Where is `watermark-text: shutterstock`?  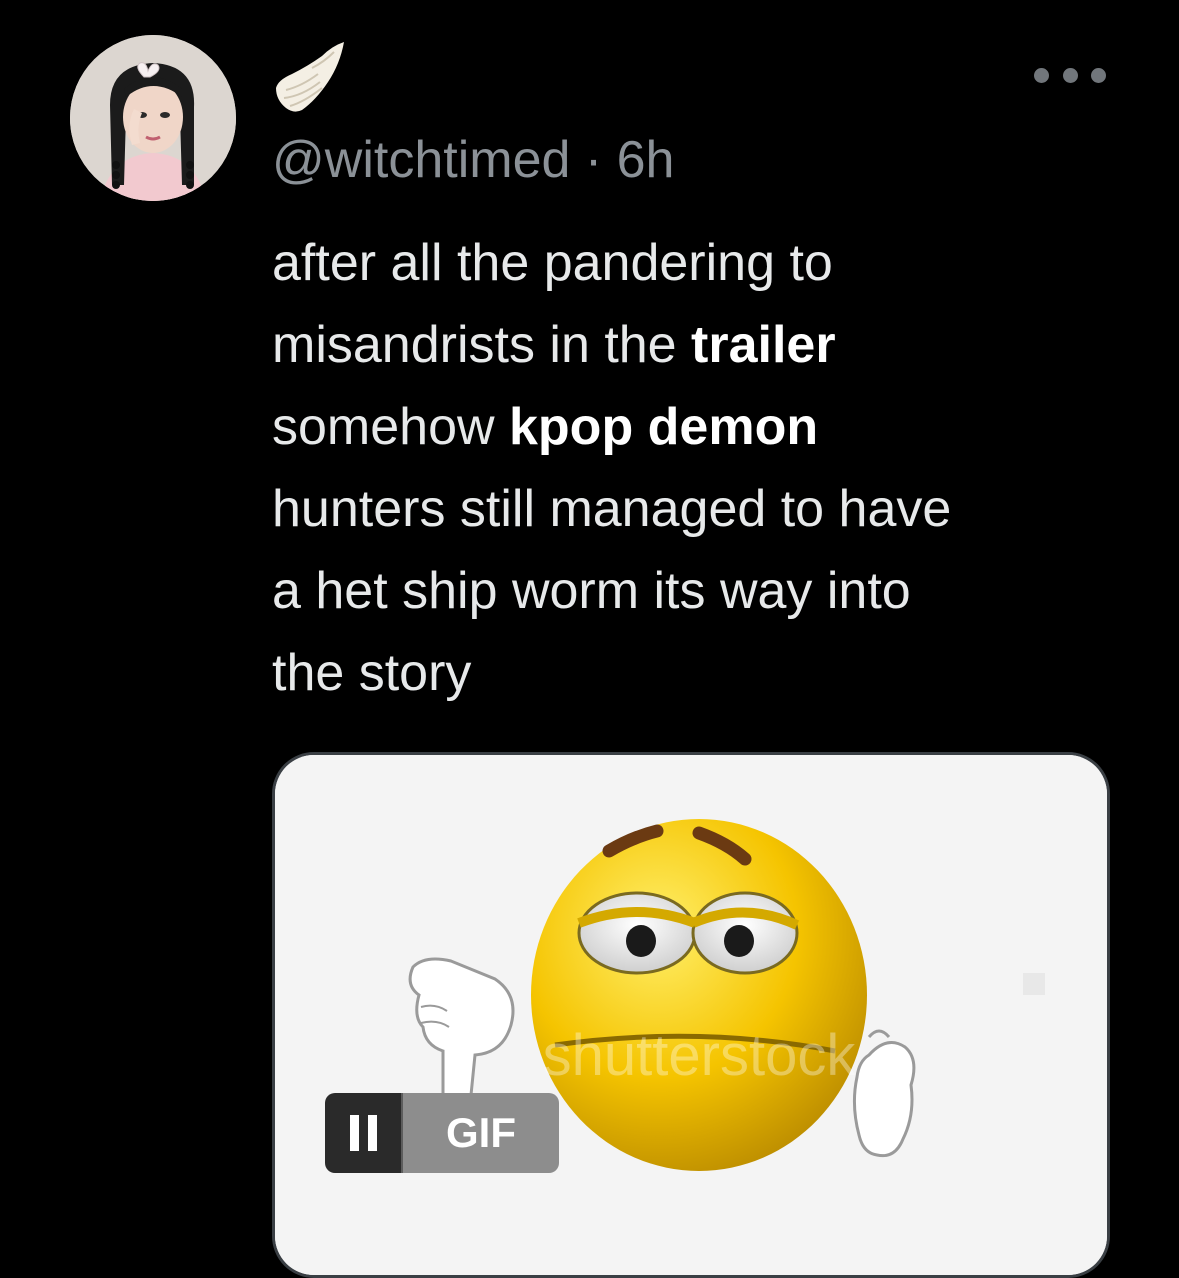
watermark-text: shutterstock is located at coordinates (700, 1055).